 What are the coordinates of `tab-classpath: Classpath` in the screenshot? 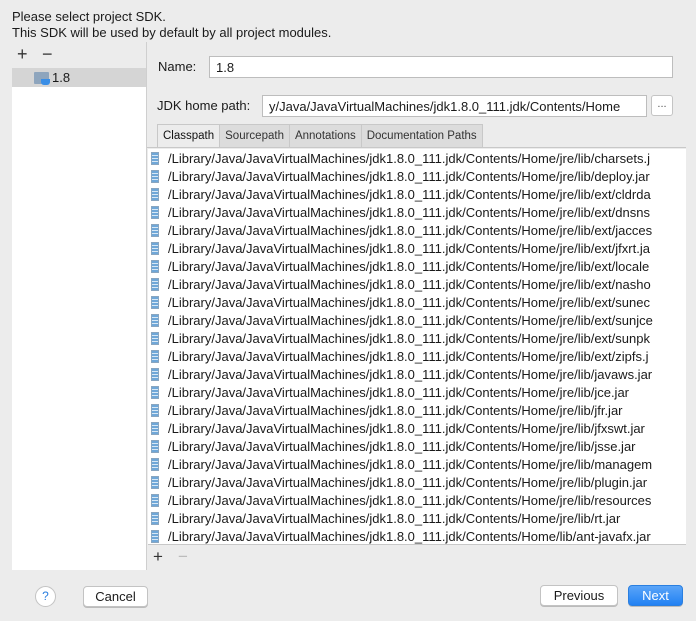 It's located at (189, 136).